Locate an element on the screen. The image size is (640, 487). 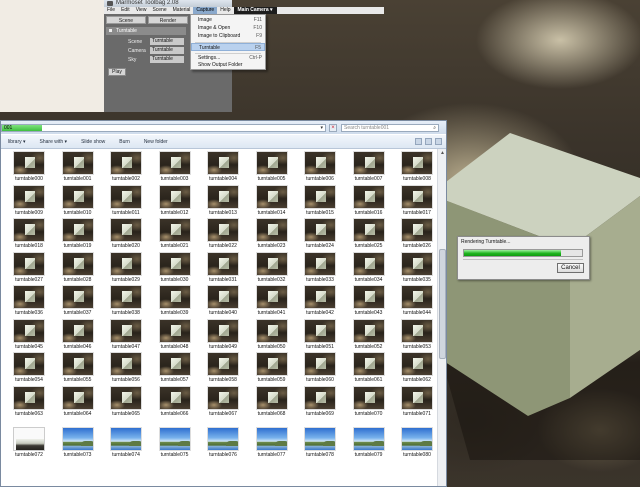
file-thumbnail: turntable008 is located at coordinates (417, 167).